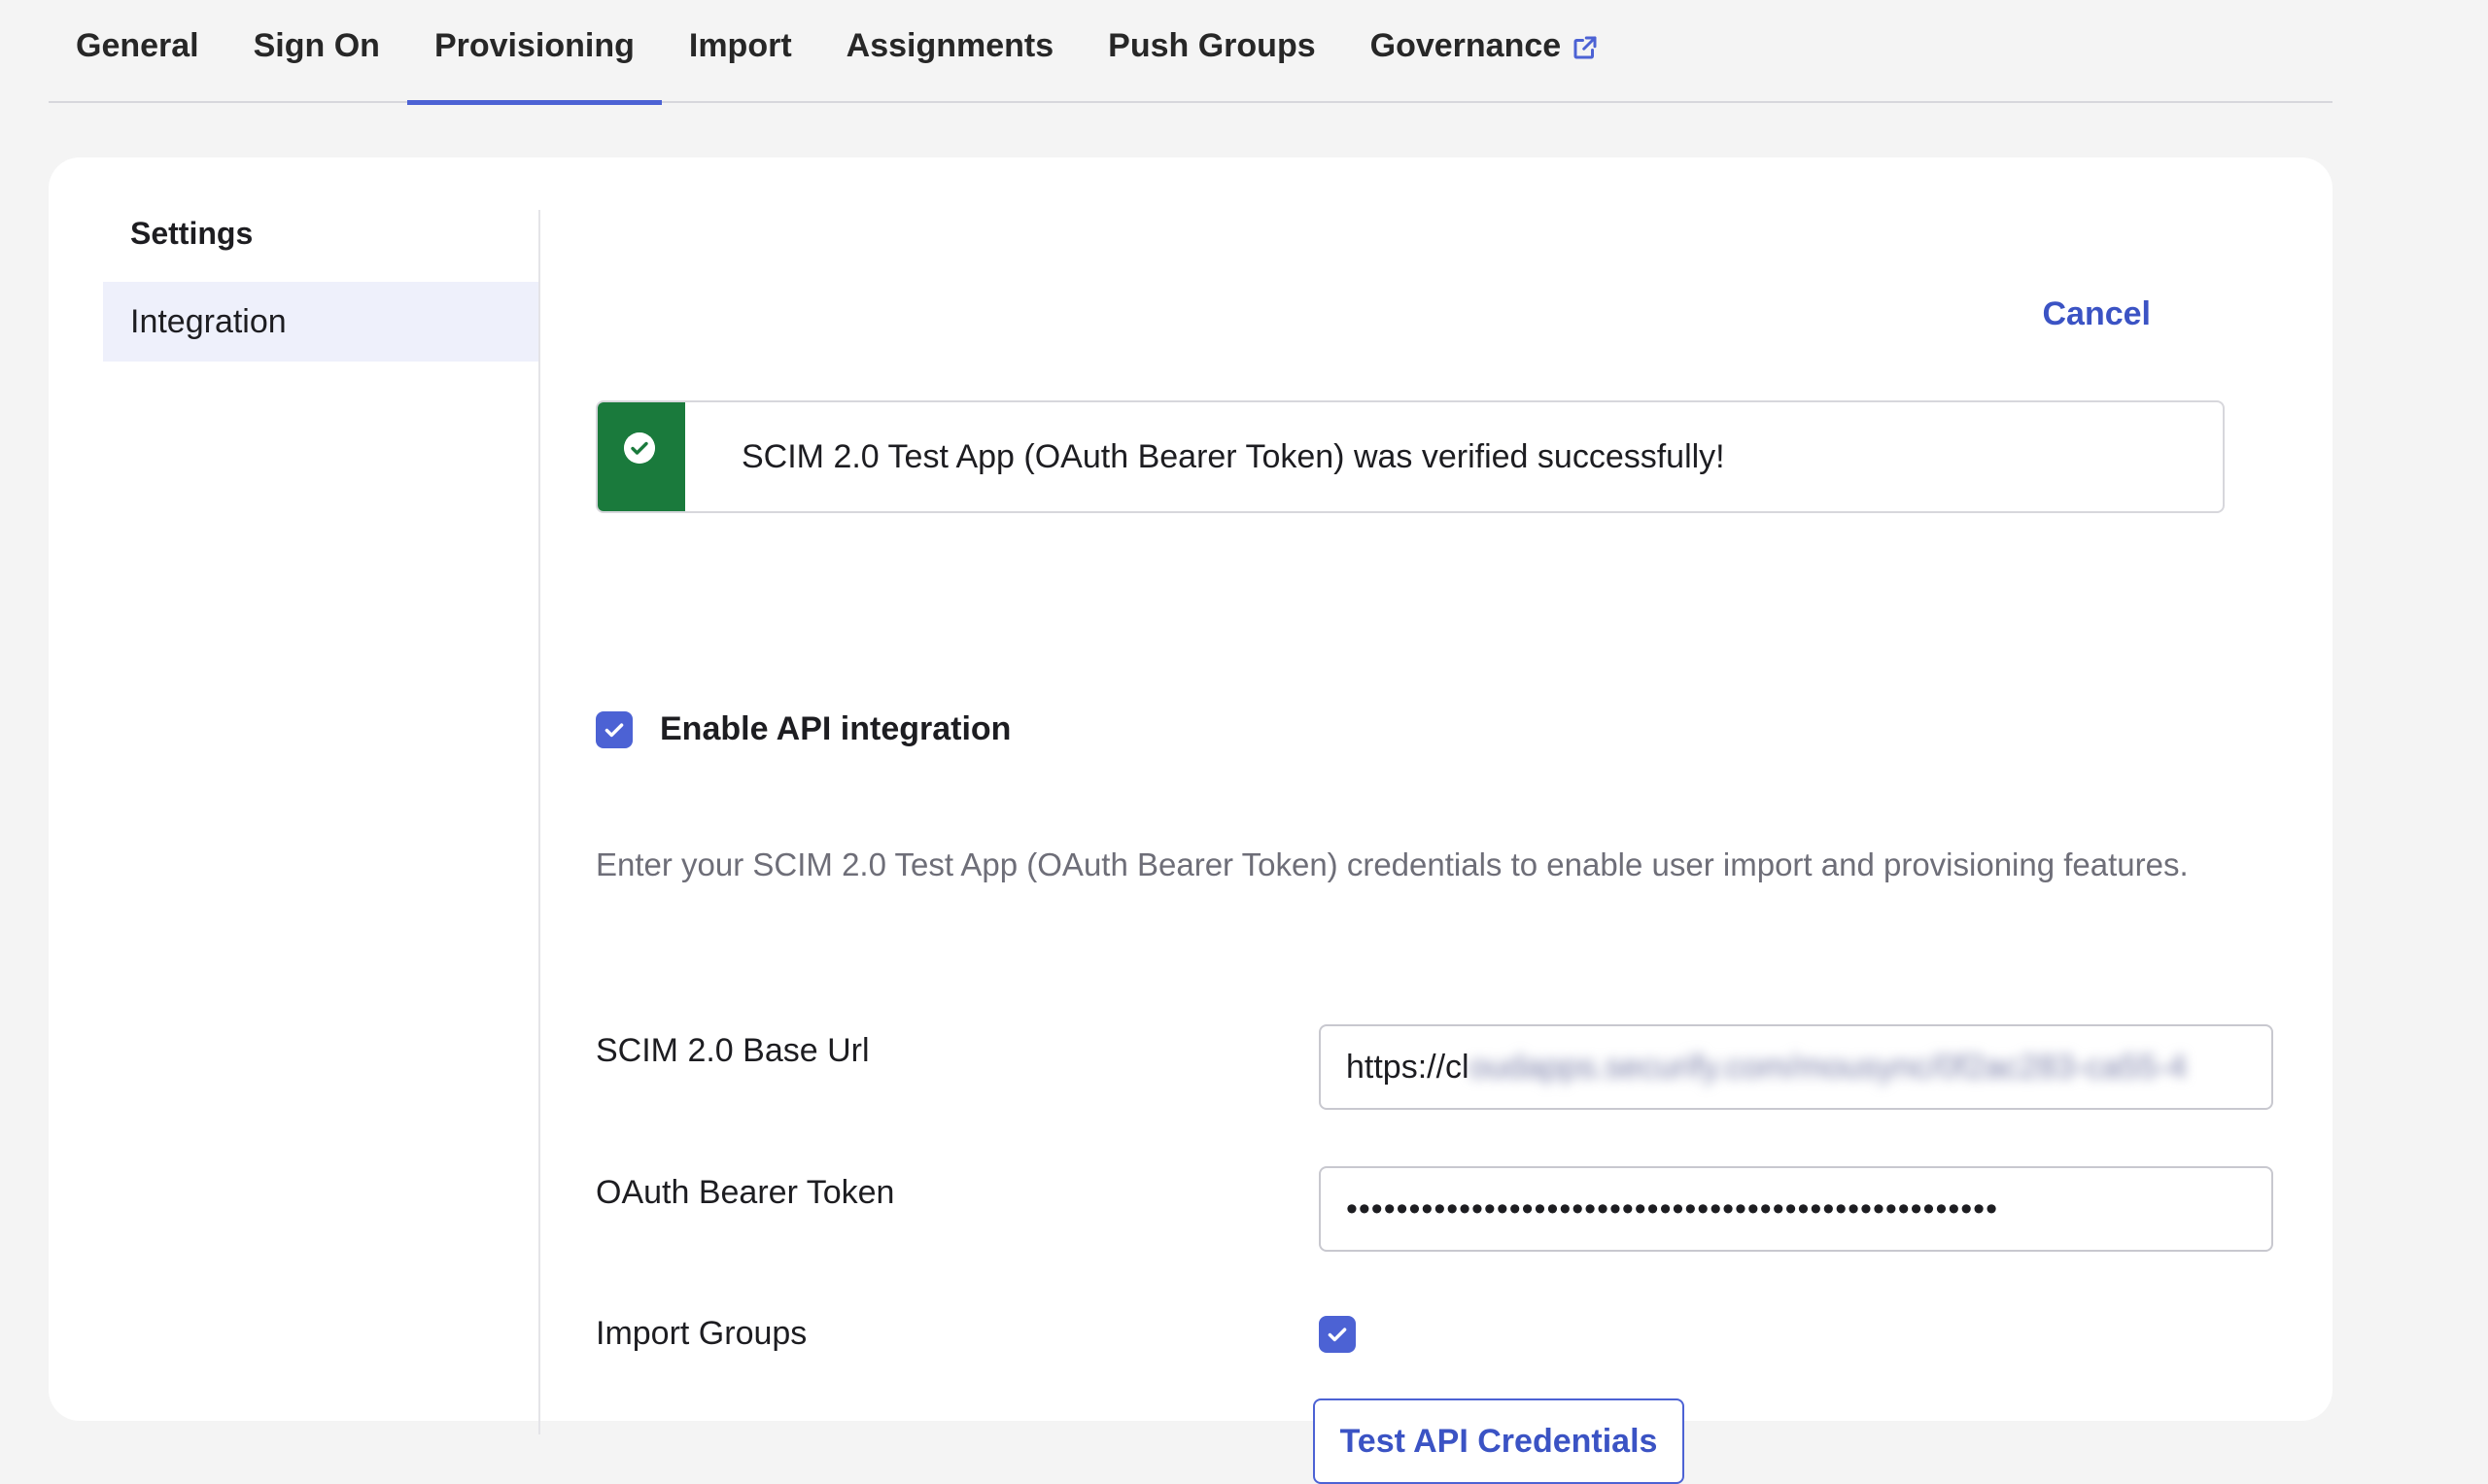  Describe the element at coordinates (321, 322) in the screenshot. I see `sidebar-item-integration: Integration` at that location.